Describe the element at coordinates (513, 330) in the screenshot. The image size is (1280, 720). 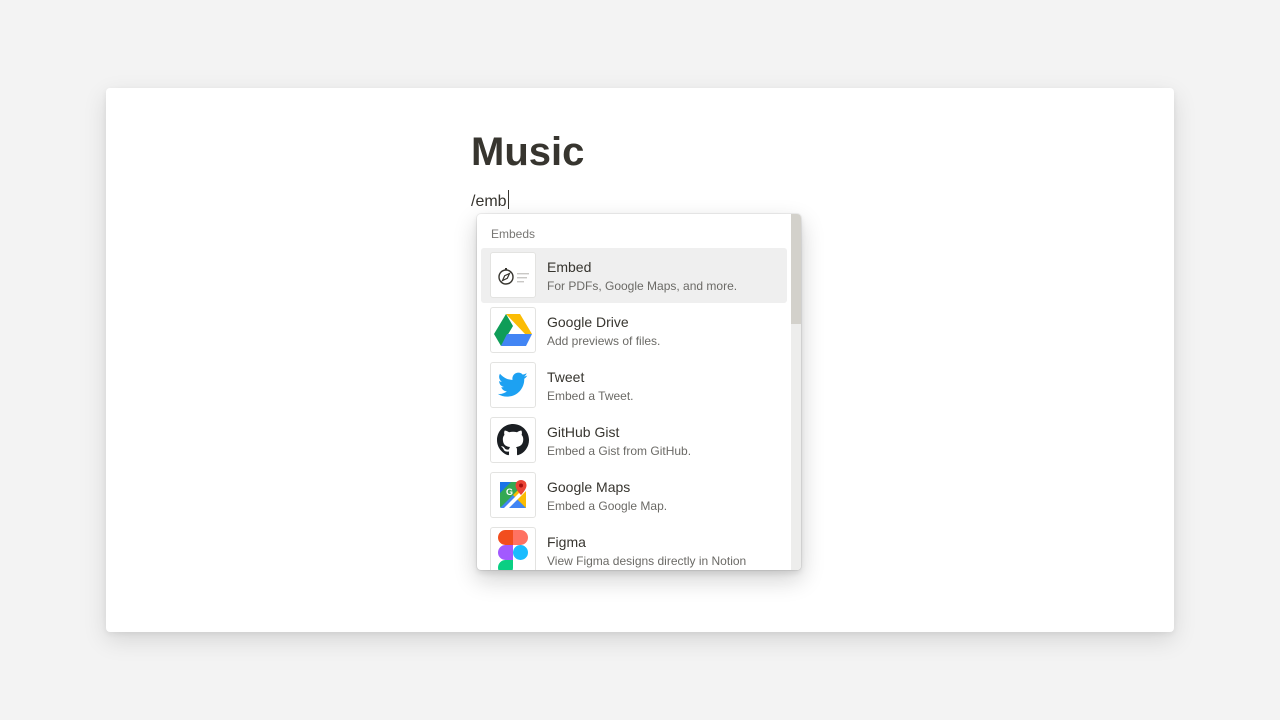
I see `google-drive-icon` at that location.